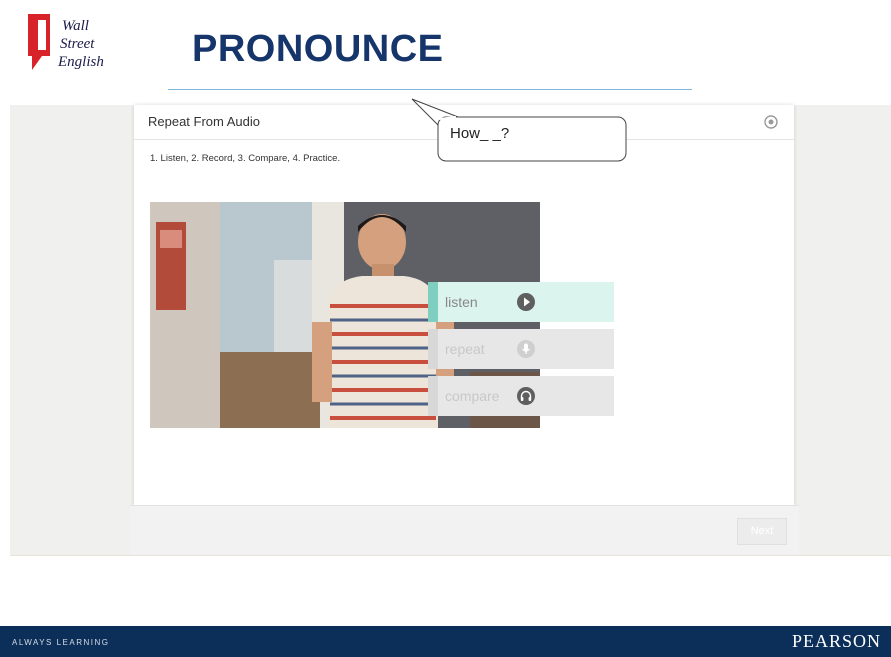 This screenshot has width=891, height=657. Describe the element at coordinates (771, 122) in the screenshot. I see `settings-gear-icon` at that location.